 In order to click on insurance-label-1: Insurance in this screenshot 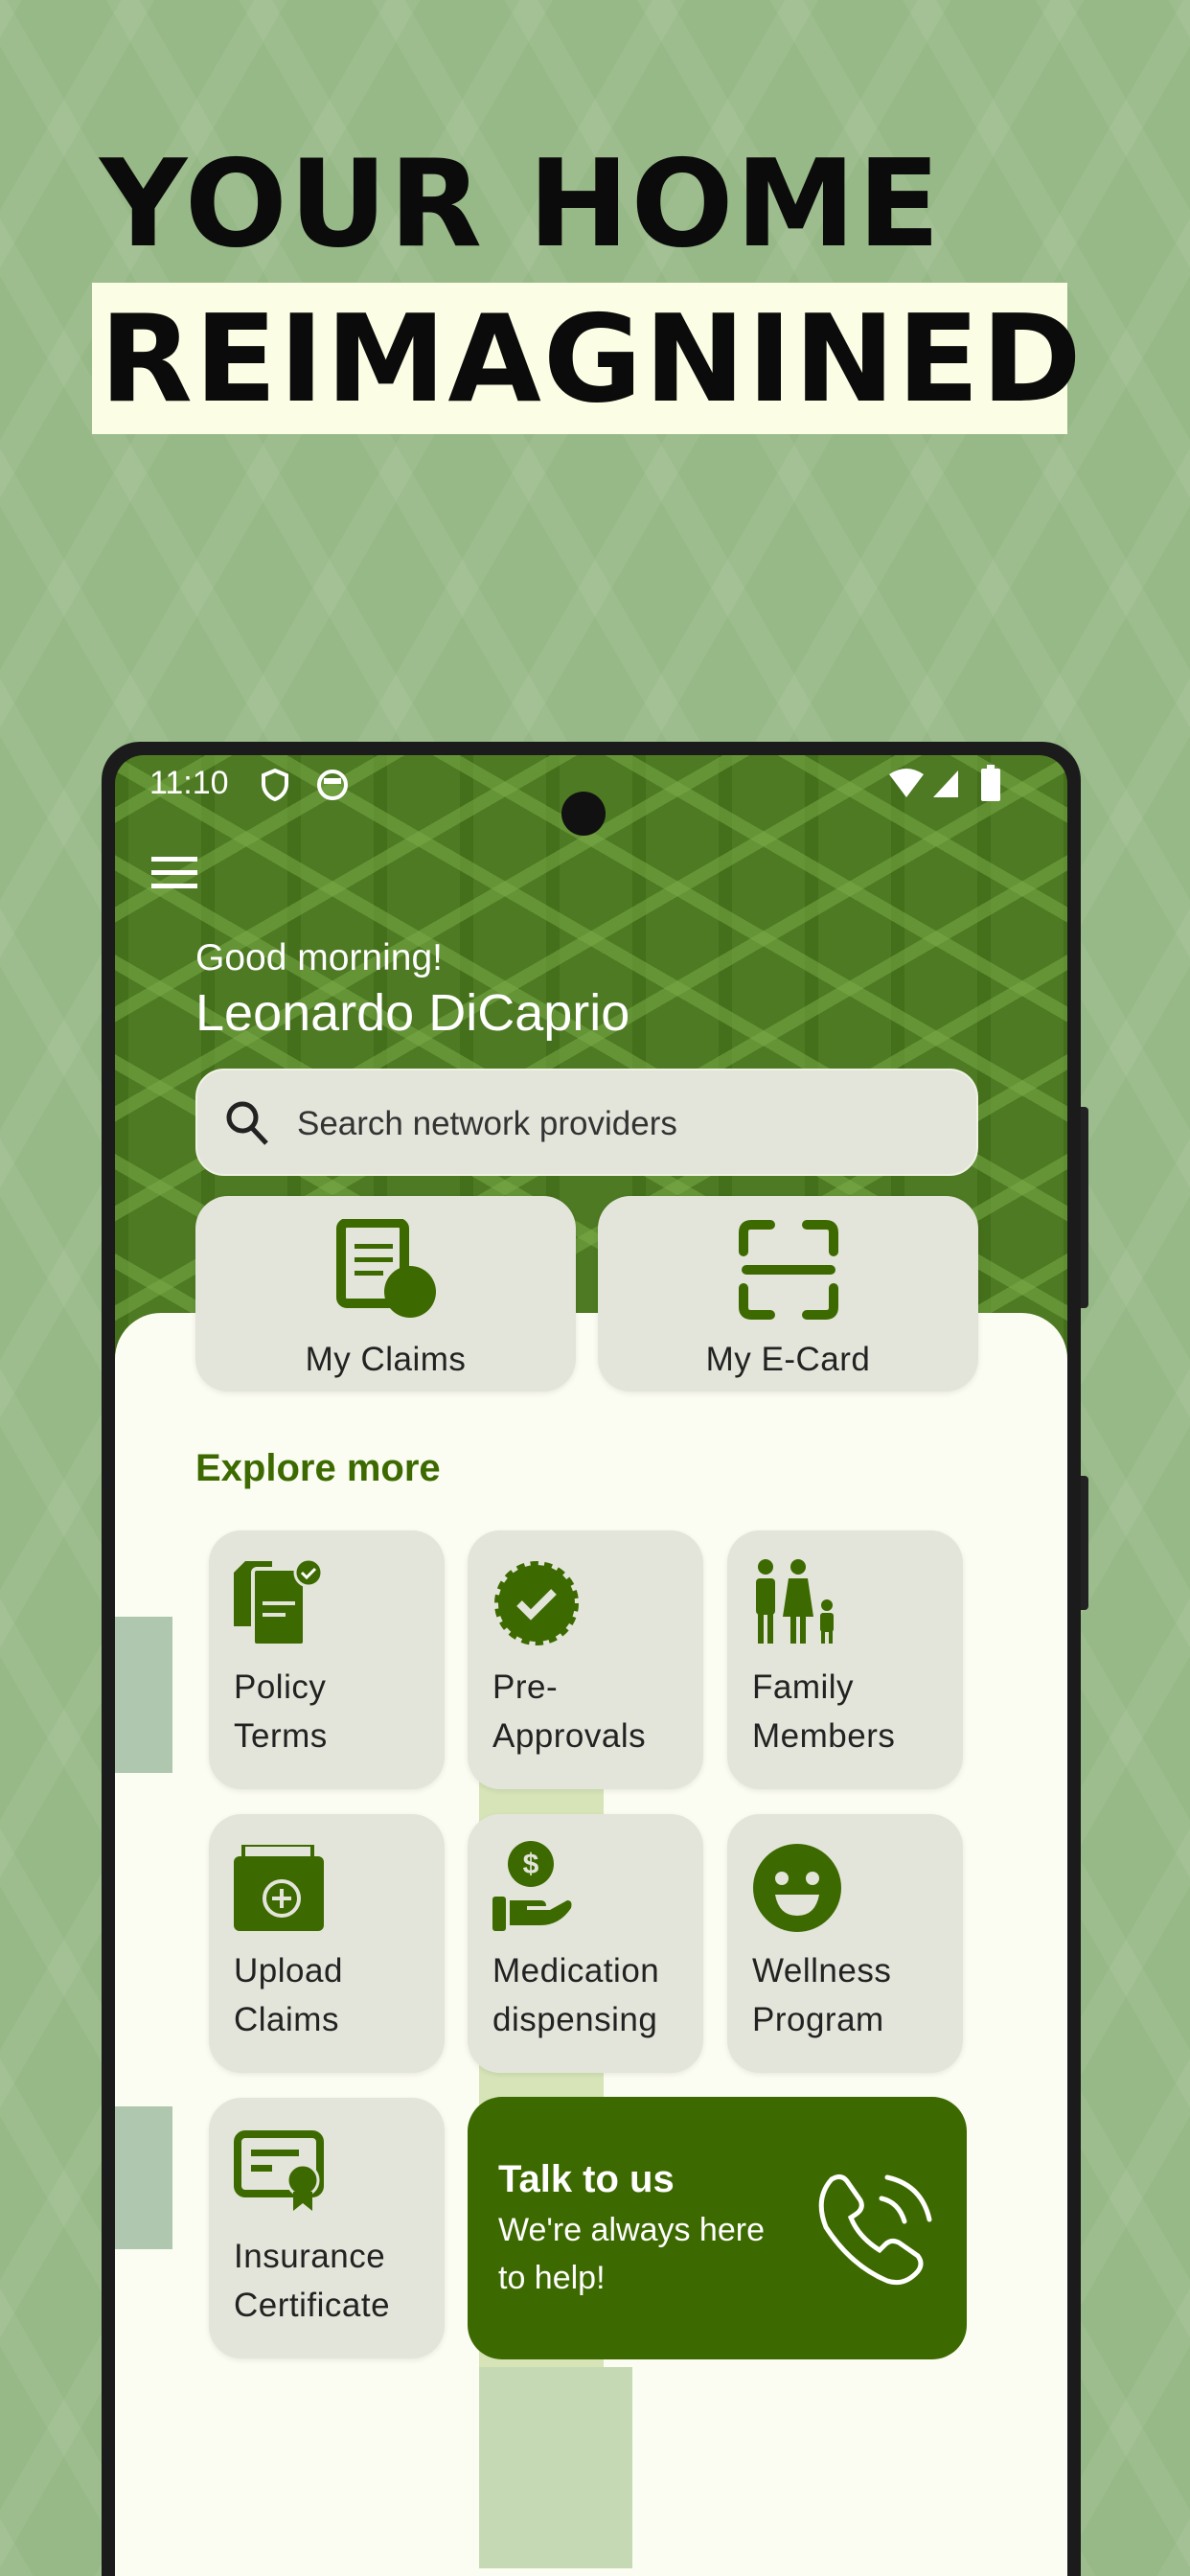, I will do `click(310, 2256)`.